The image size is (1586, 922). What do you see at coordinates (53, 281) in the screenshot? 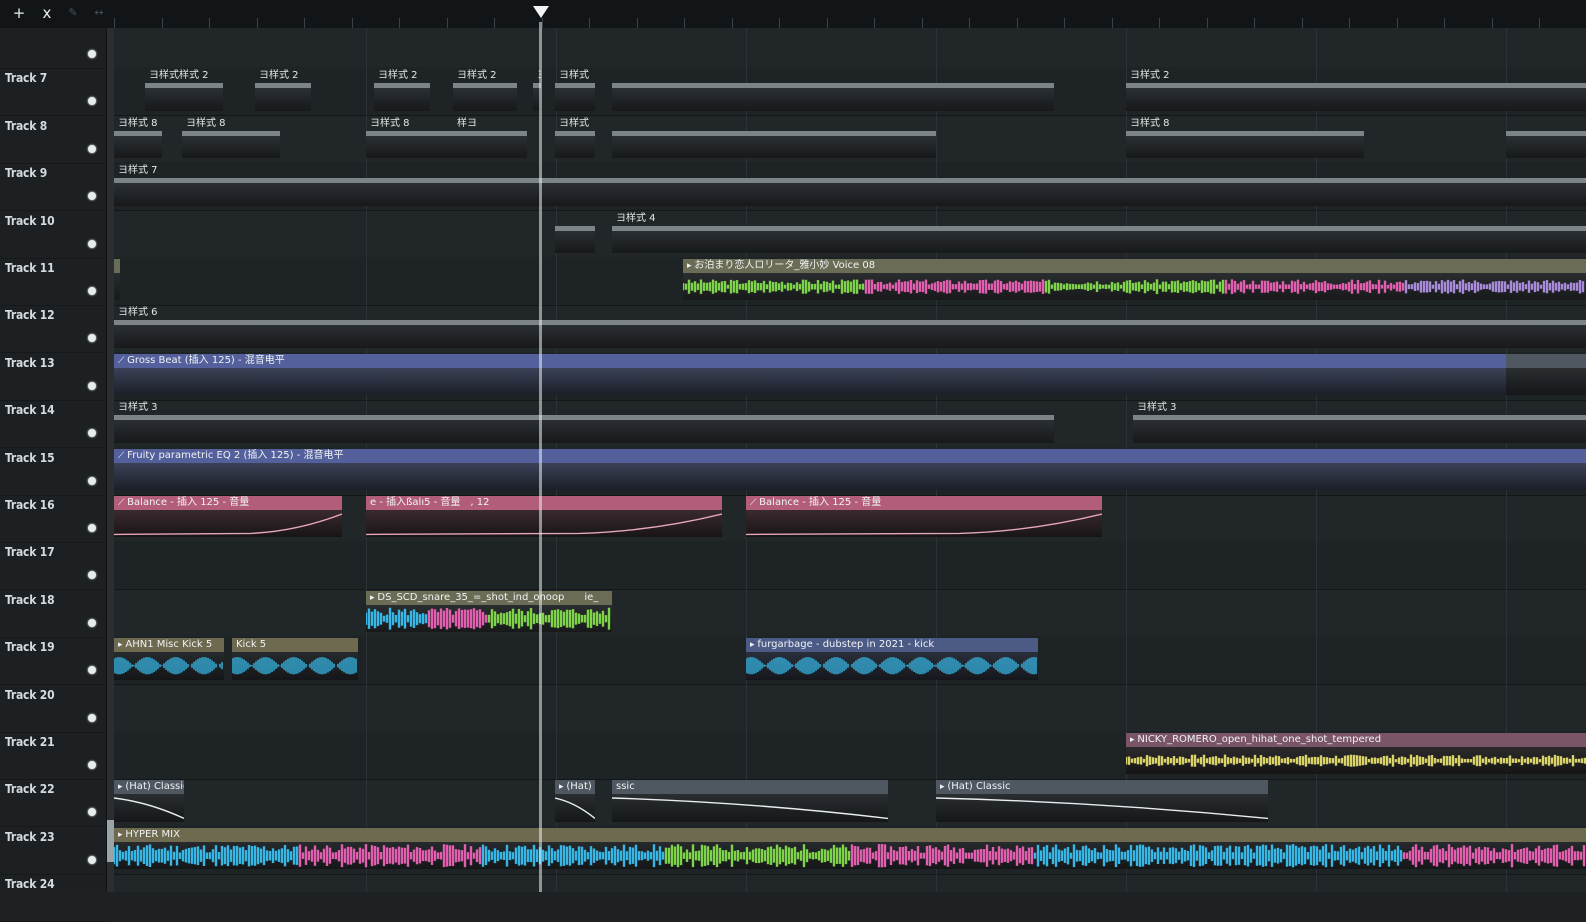
I see `track-header: Track 11` at bounding box center [53, 281].